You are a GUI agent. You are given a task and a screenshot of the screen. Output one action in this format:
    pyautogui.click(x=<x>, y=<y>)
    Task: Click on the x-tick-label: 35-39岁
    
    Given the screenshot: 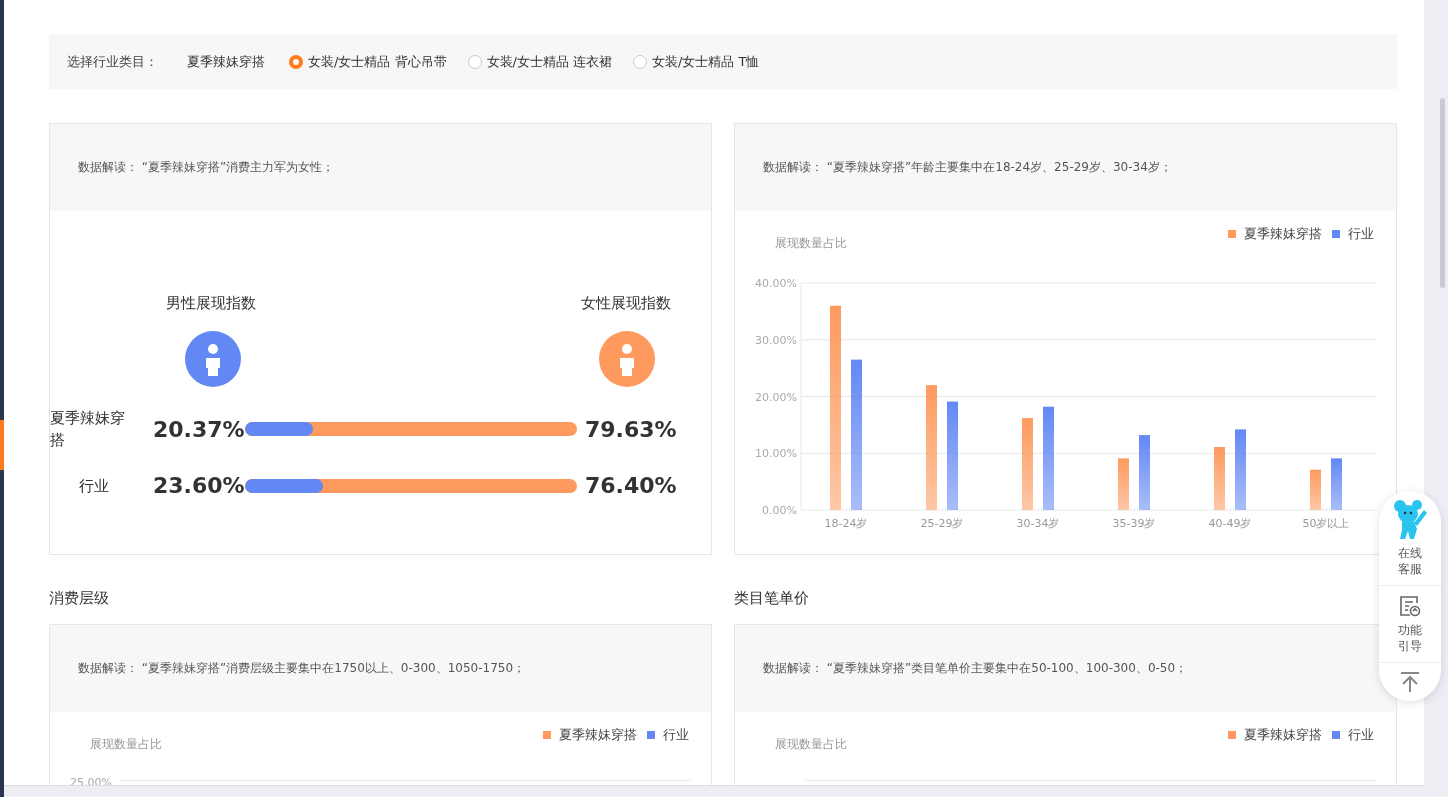 What is the action you would take?
    pyautogui.click(x=1134, y=523)
    